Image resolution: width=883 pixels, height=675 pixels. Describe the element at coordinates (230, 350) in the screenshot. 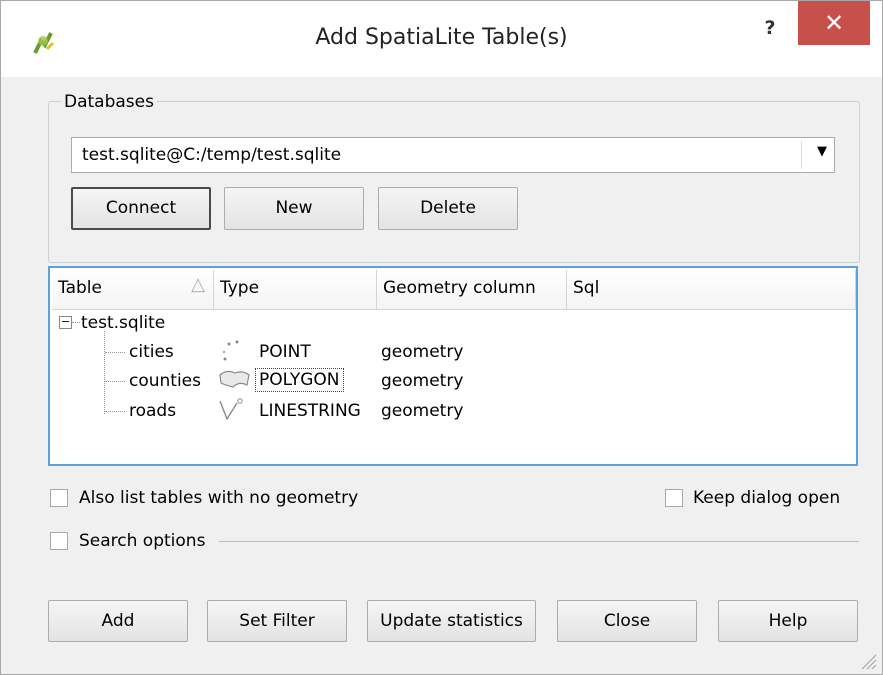

I see `point-icon` at that location.